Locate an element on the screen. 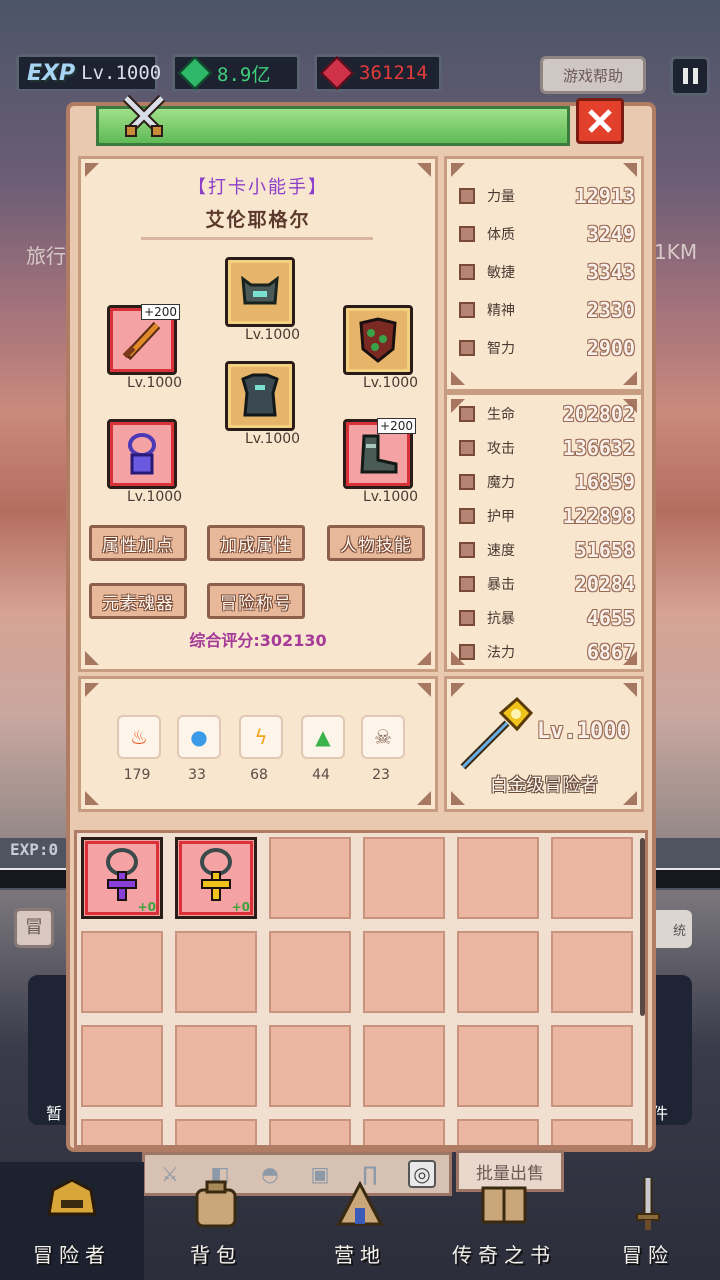  skull-icon: ☠ is located at coordinates (383, 737).